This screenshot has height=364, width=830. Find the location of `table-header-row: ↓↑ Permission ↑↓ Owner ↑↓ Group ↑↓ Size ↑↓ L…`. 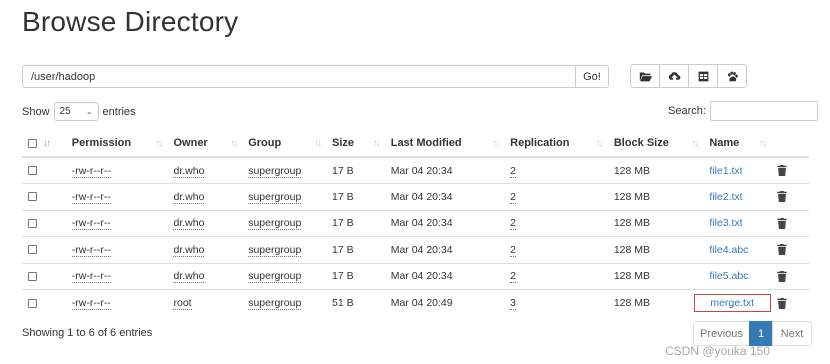

table-header-row: ↓↑ Permission ↑↓ Owner ↑↓ Group ↑↓ Size ↑↓ L… is located at coordinates (415, 144).